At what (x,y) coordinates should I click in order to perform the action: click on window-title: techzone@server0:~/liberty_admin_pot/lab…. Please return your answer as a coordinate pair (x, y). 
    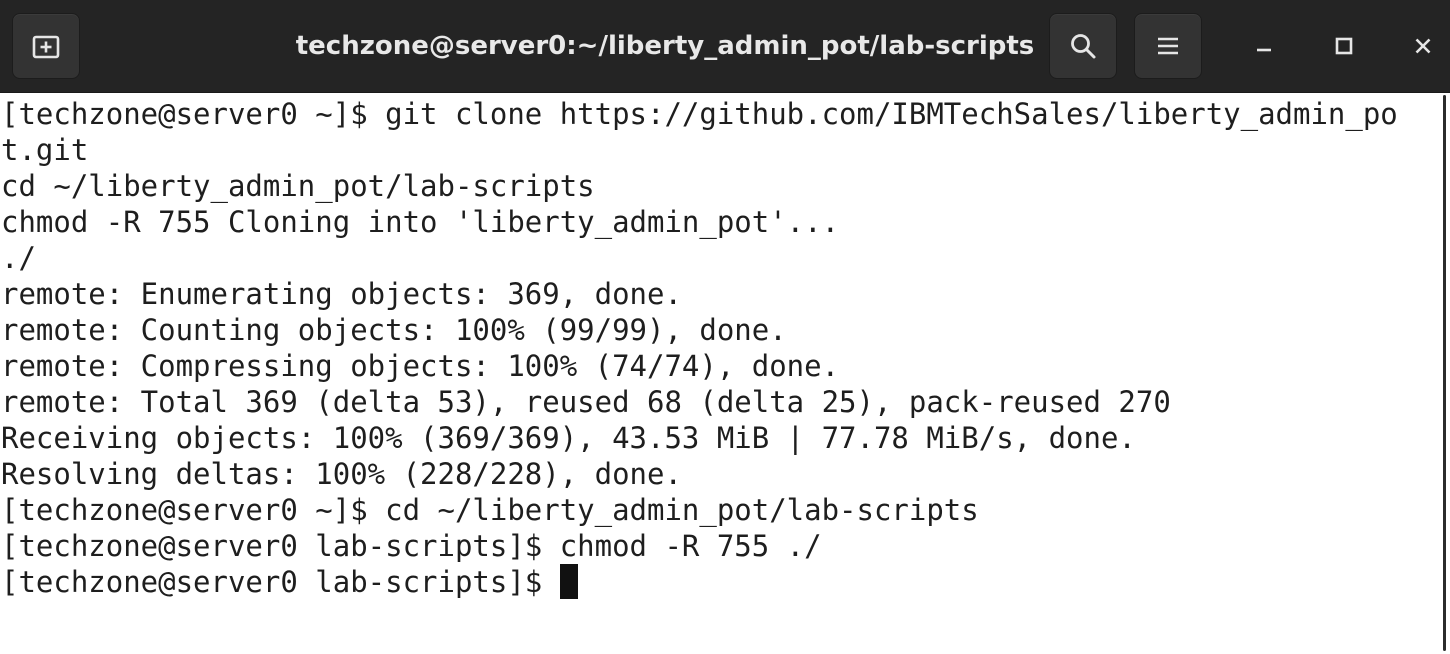
    Looking at the image, I should click on (665, 46).